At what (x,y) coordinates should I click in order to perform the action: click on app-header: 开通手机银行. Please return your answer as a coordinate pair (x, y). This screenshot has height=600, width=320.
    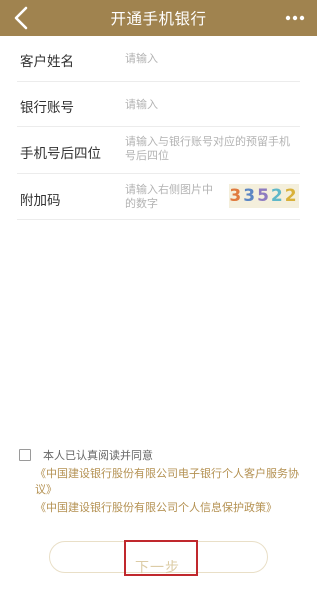
    Looking at the image, I should click on (158, 18).